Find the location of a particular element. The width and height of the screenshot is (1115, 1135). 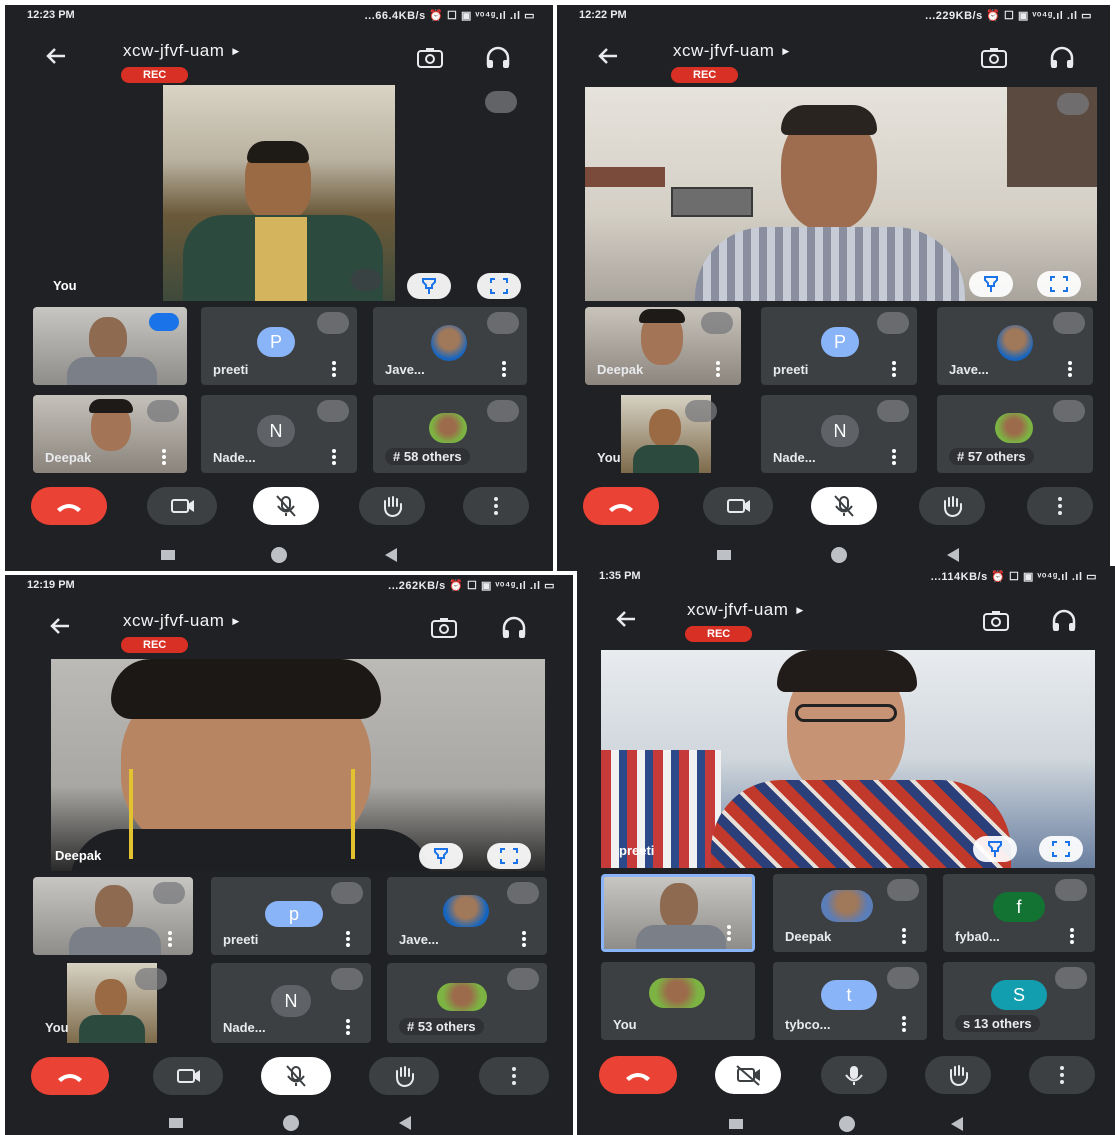

main-video-tile: preeti is located at coordinates (848, 759).